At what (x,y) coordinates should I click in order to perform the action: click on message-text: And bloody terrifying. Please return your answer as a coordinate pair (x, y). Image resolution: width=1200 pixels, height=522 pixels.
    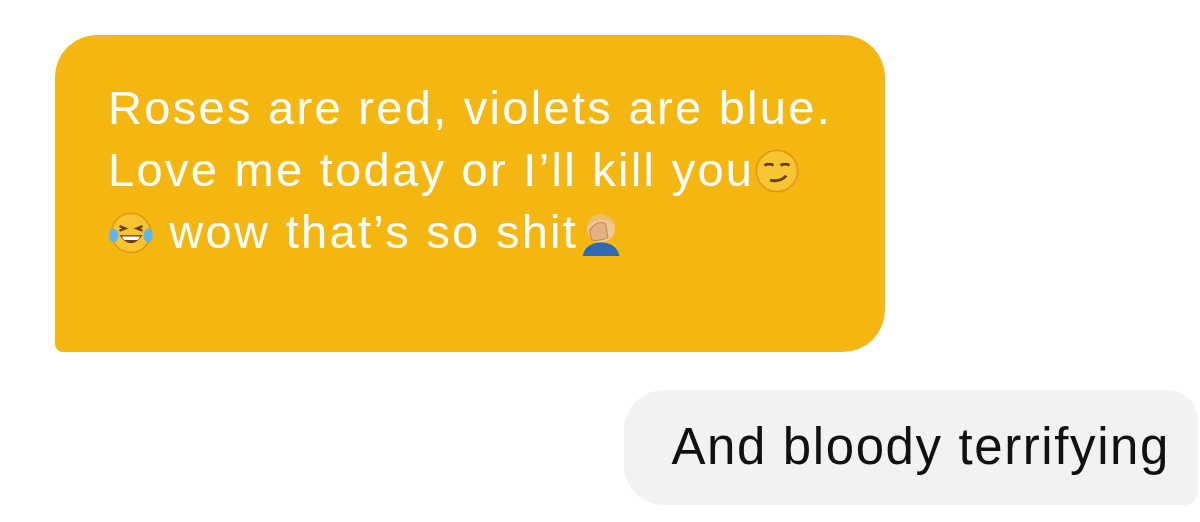
    Looking at the image, I should click on (920, 447).